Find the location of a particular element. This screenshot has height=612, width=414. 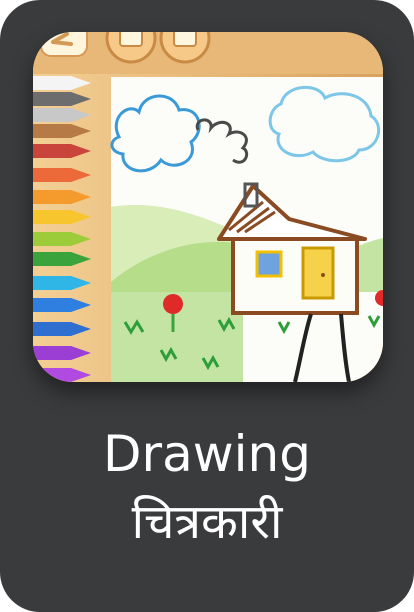

back-arrow-icon is located at coordinates (64, 44).